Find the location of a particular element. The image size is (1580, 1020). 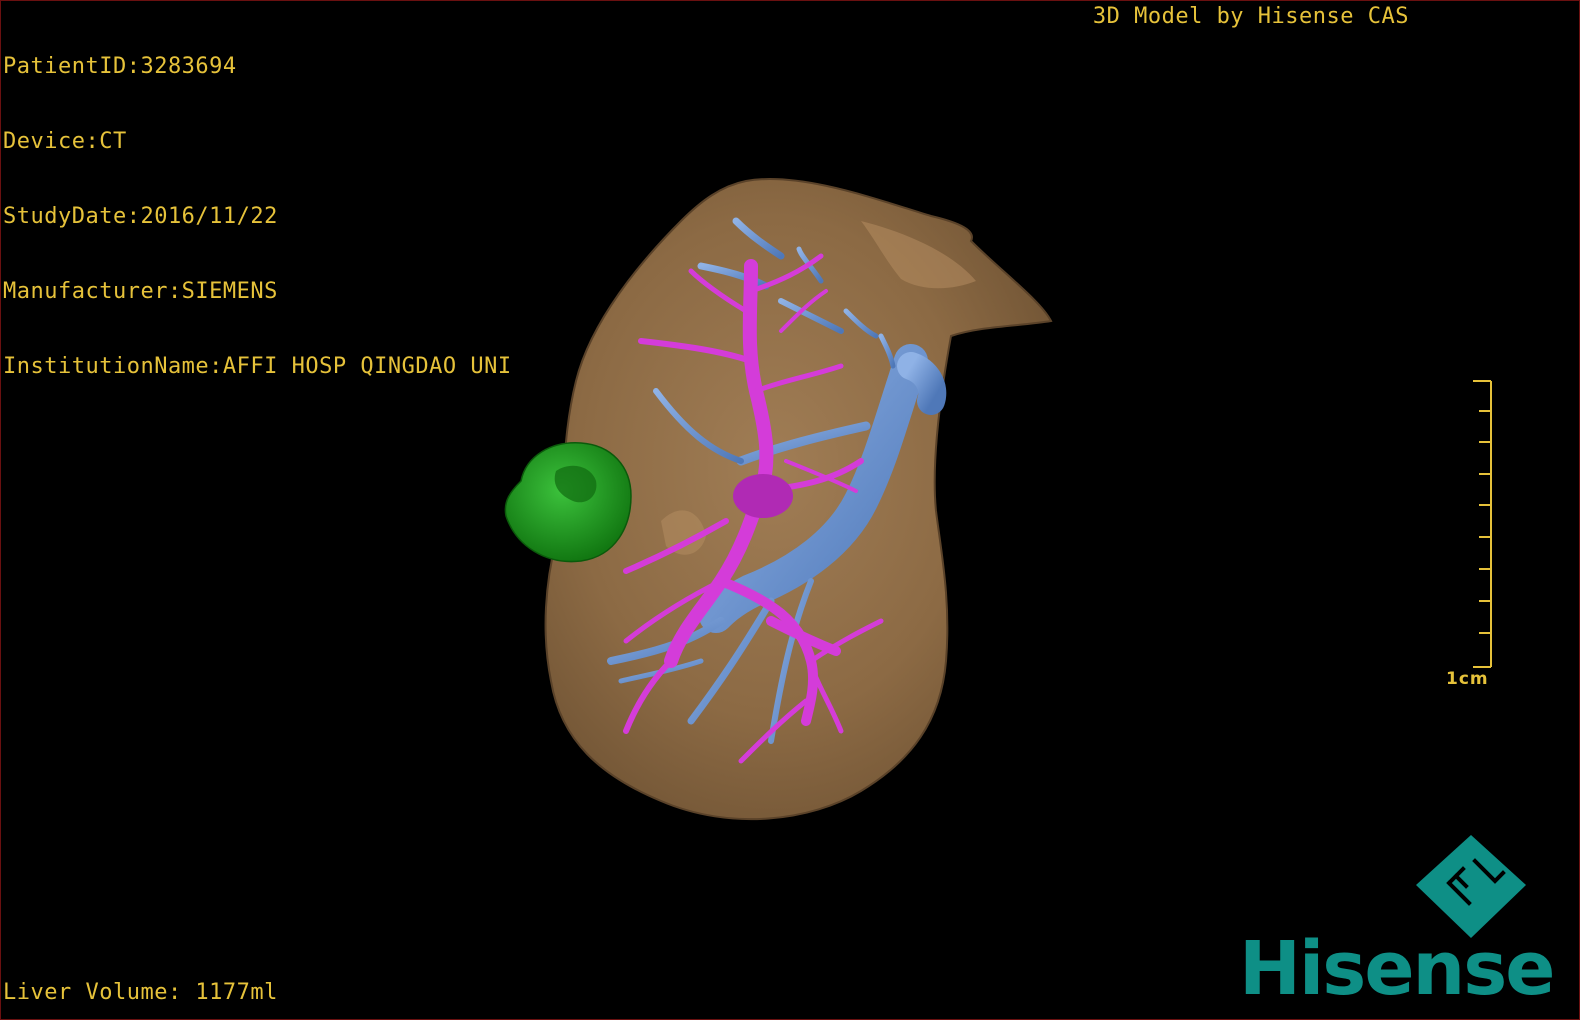

study-date-text: StudyDate:2016/11/22 is located at coordinates (140, 216).